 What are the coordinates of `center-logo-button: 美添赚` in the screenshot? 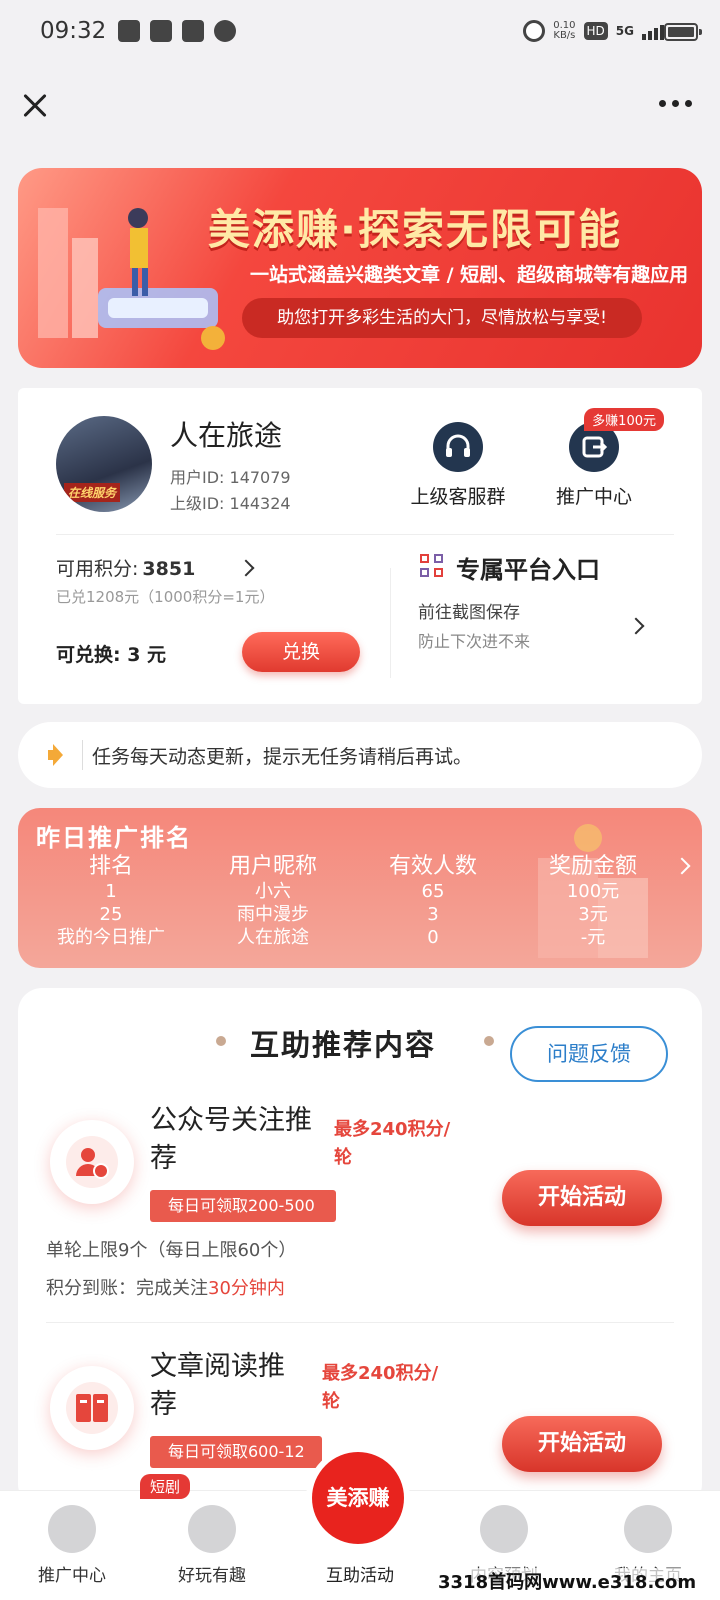 It's located at (358, 1498).